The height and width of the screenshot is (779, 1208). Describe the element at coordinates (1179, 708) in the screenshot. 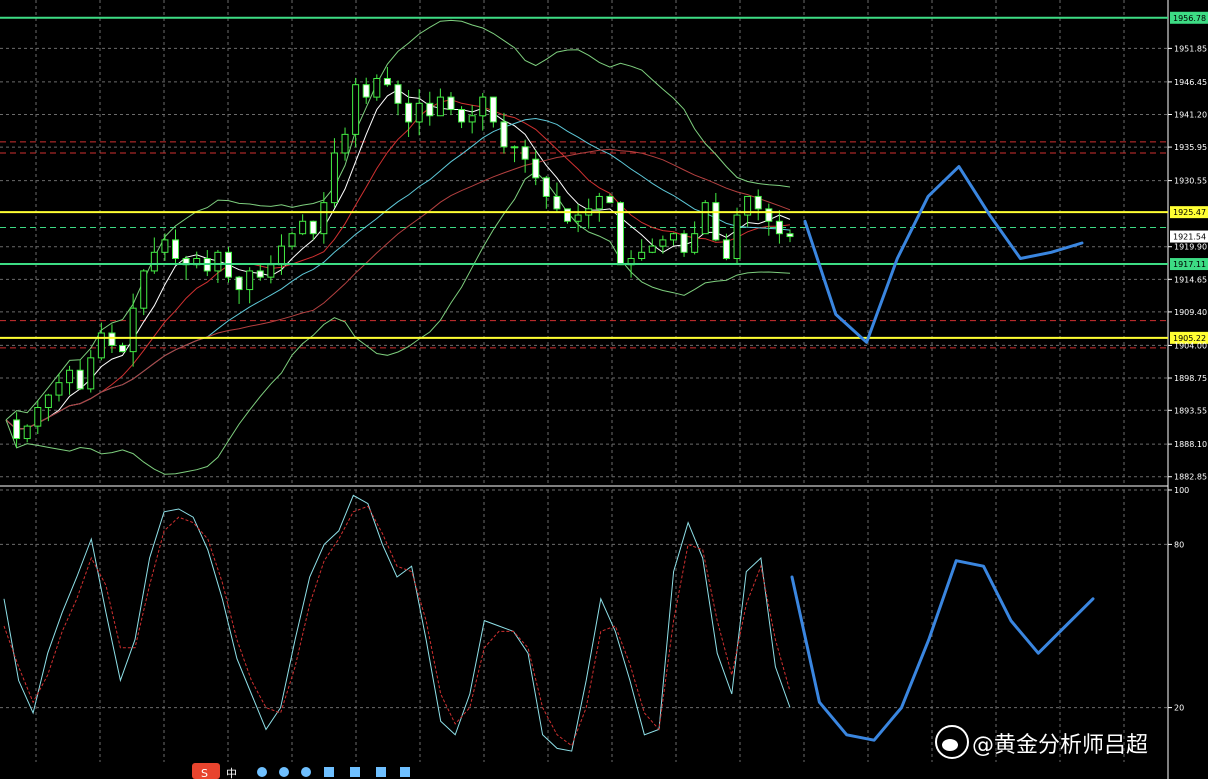

I see `oscillator-tick-label: 20` at that location.